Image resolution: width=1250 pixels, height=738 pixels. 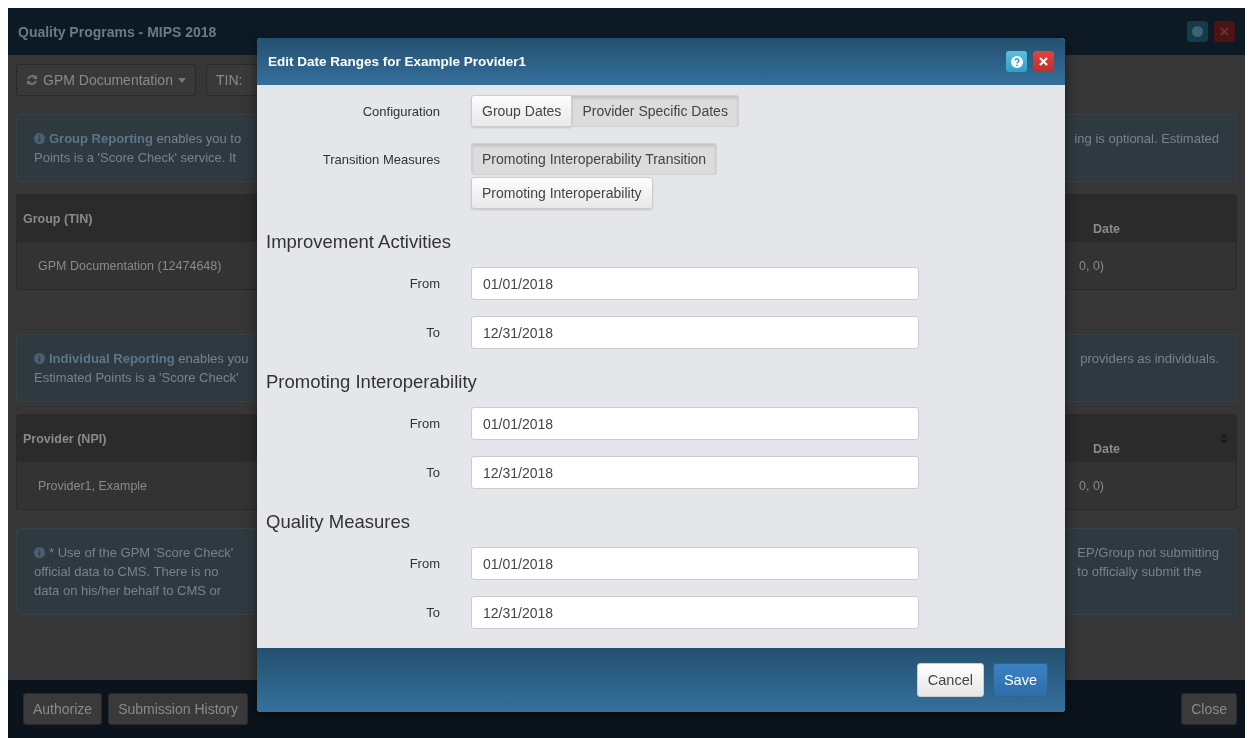 I want to click on info-text: Points is a 'Score Check' service. It, so click(x=136, y=158).